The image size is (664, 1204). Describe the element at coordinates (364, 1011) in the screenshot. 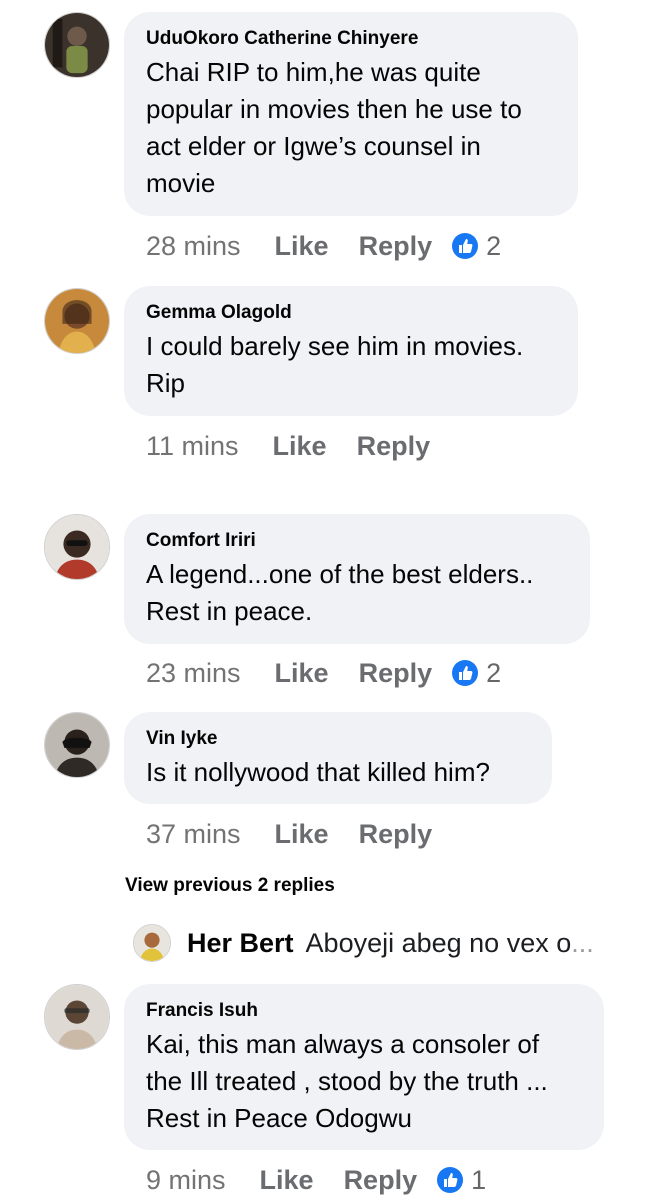

I see `comment-author: Francis Isuh` at that location.